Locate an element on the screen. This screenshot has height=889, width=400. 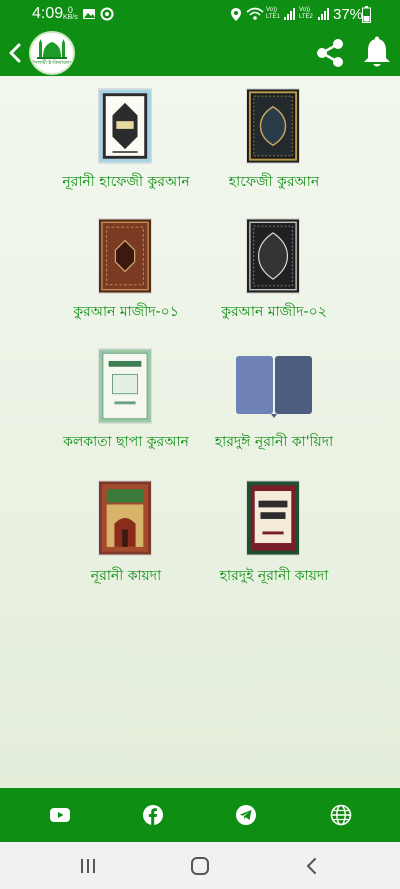
system-navigation-bar is located at coordinates (200, 865).